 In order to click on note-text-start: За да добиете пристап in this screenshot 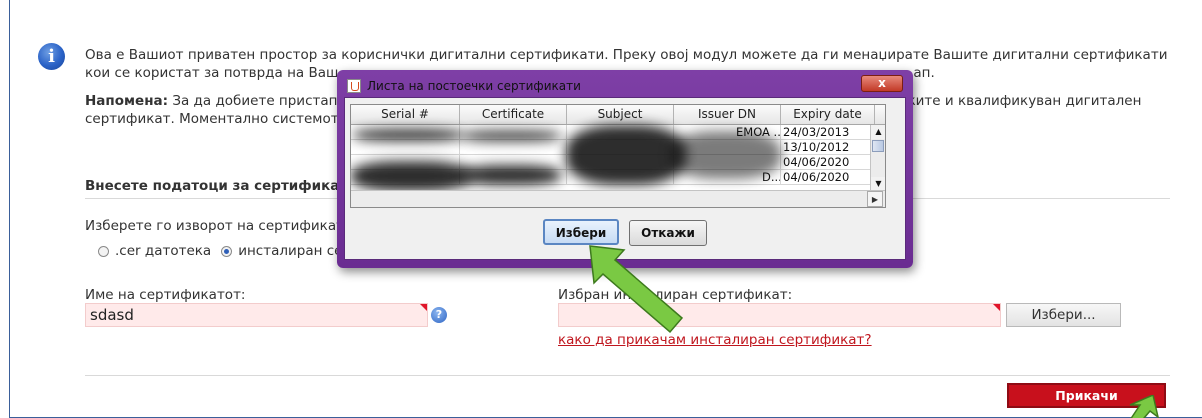, I will do `click(253, 101)`.